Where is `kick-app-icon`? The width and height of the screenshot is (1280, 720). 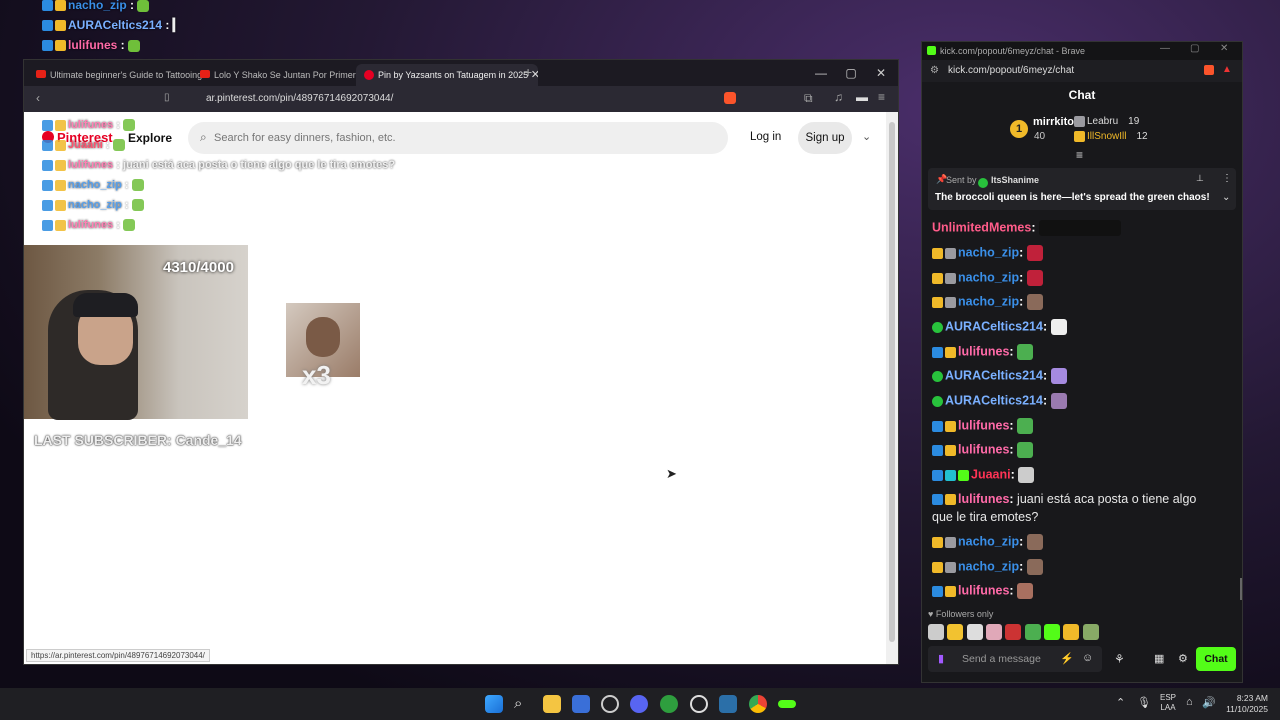
kick-app-icon is located at coordinates (787, 704).